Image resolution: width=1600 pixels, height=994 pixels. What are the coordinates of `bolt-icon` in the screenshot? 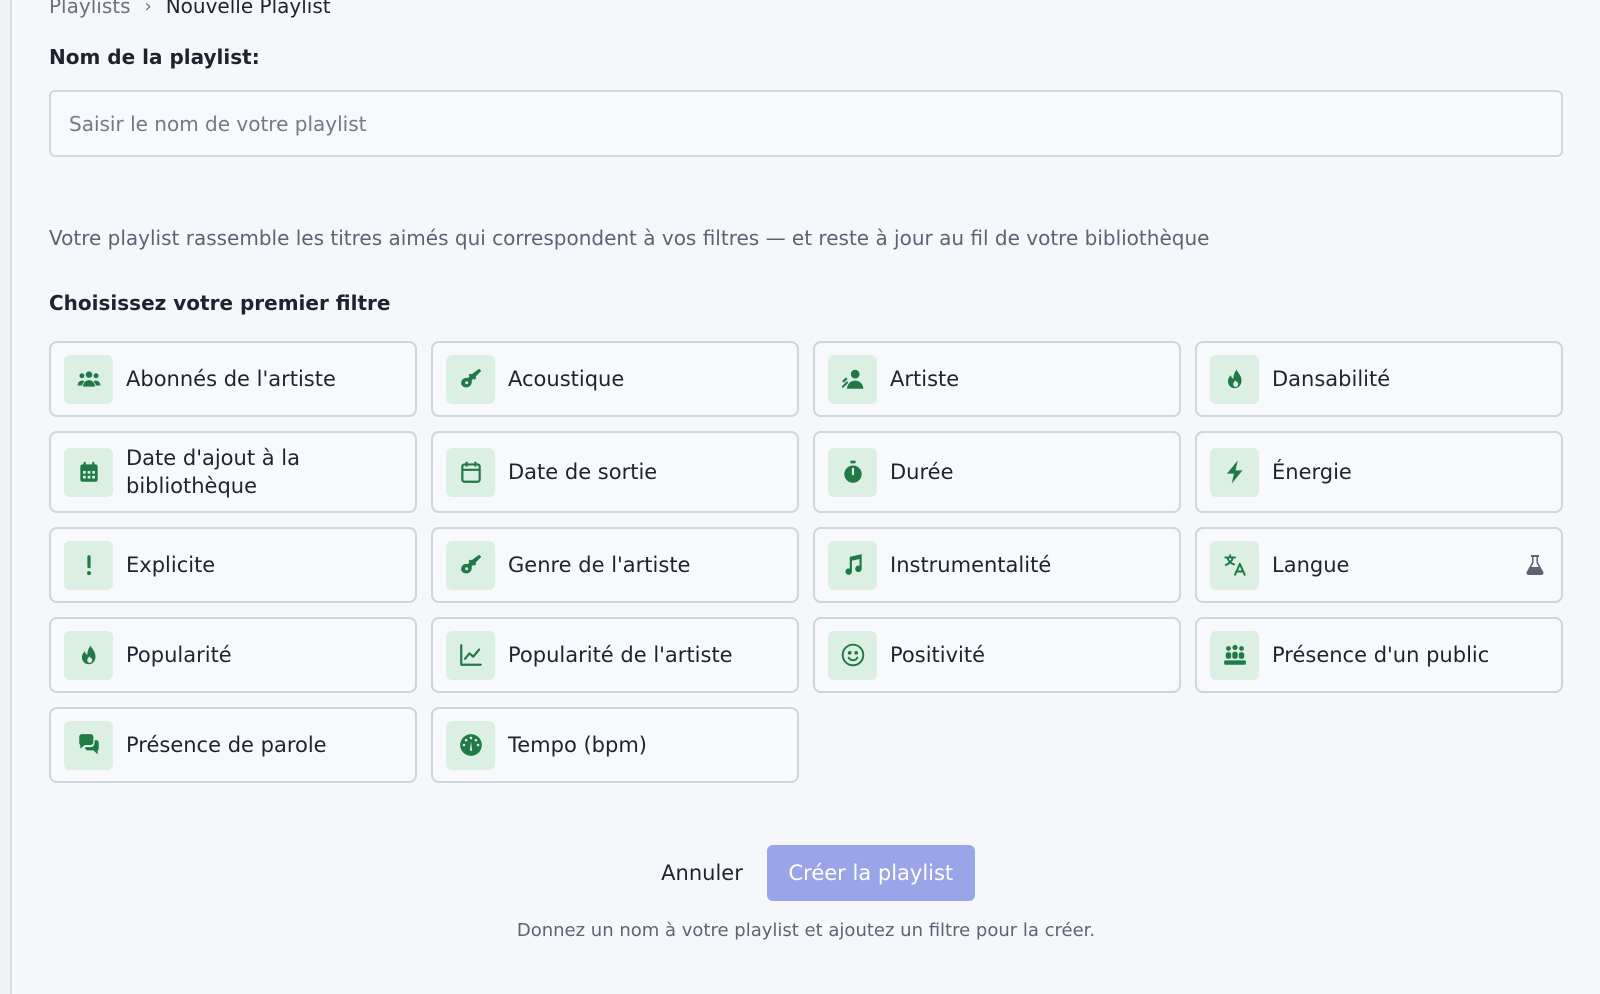 It's located at (1234, 472).